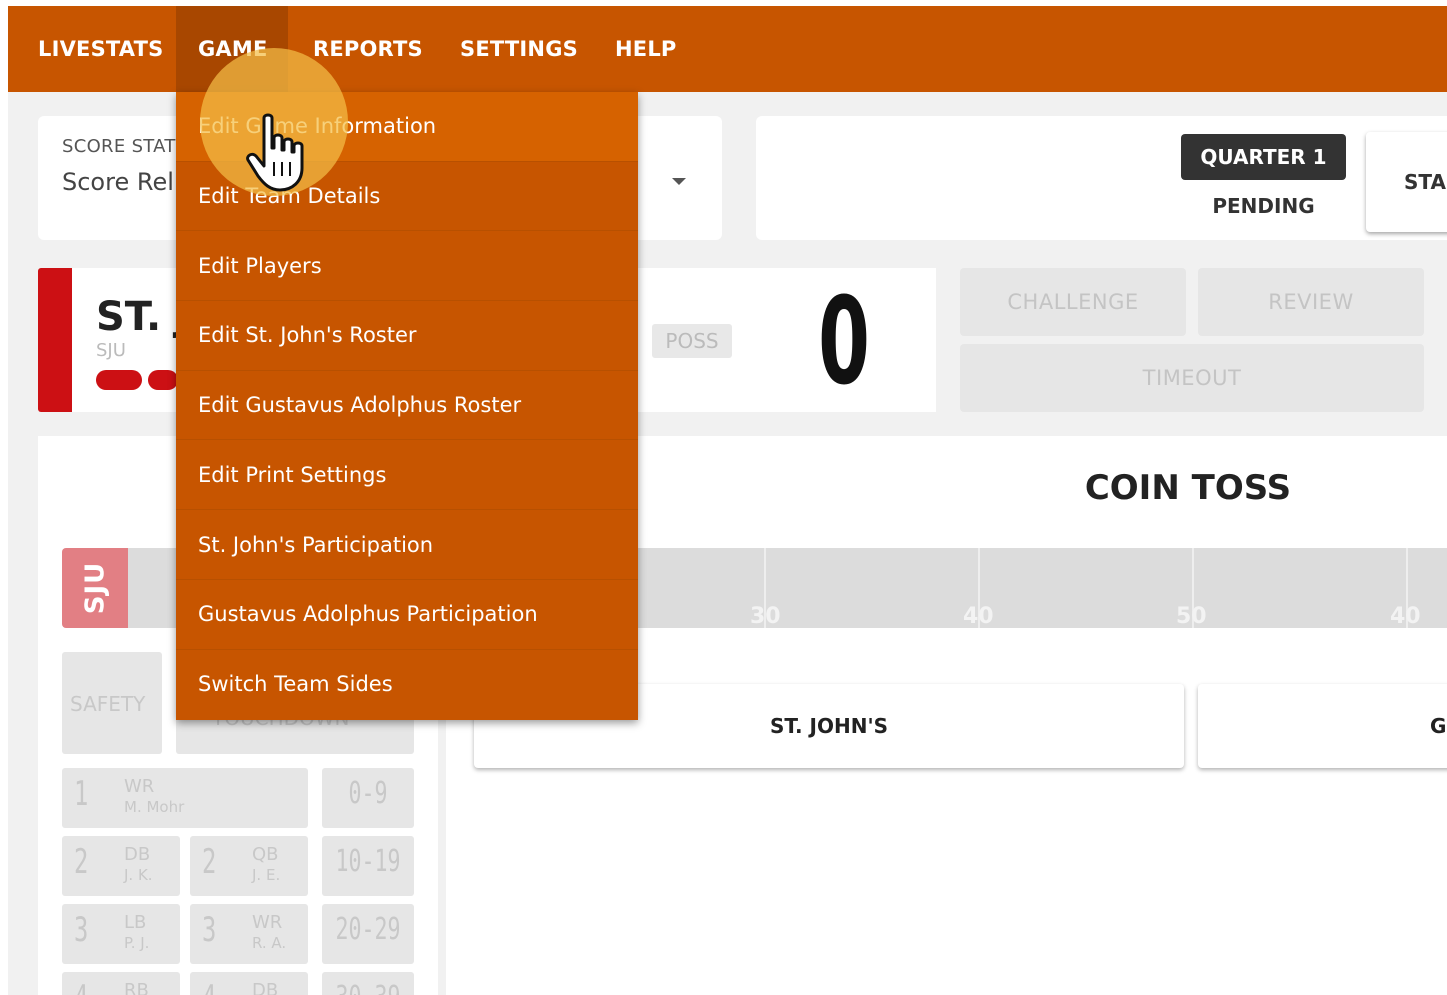  I want to click on yard-range-button: 30-39, so click(368, 983).